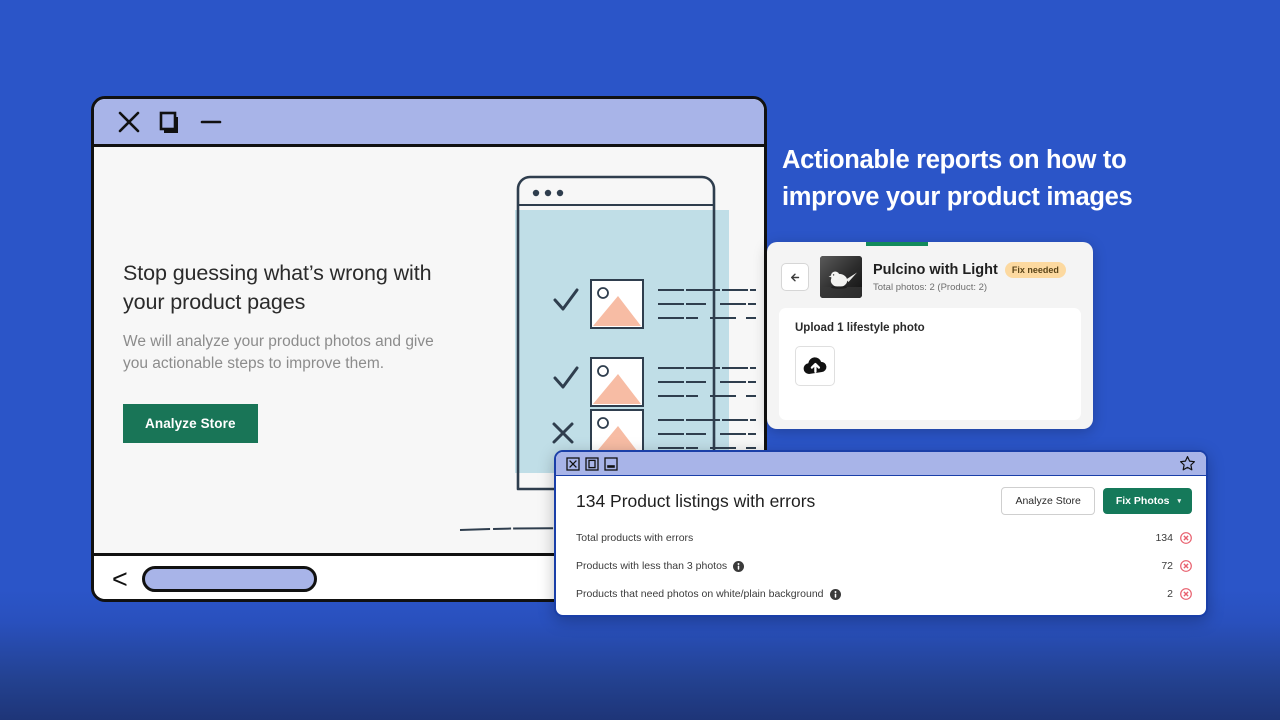  I want to click on boxed-minimize-icon, so click(611, 463).